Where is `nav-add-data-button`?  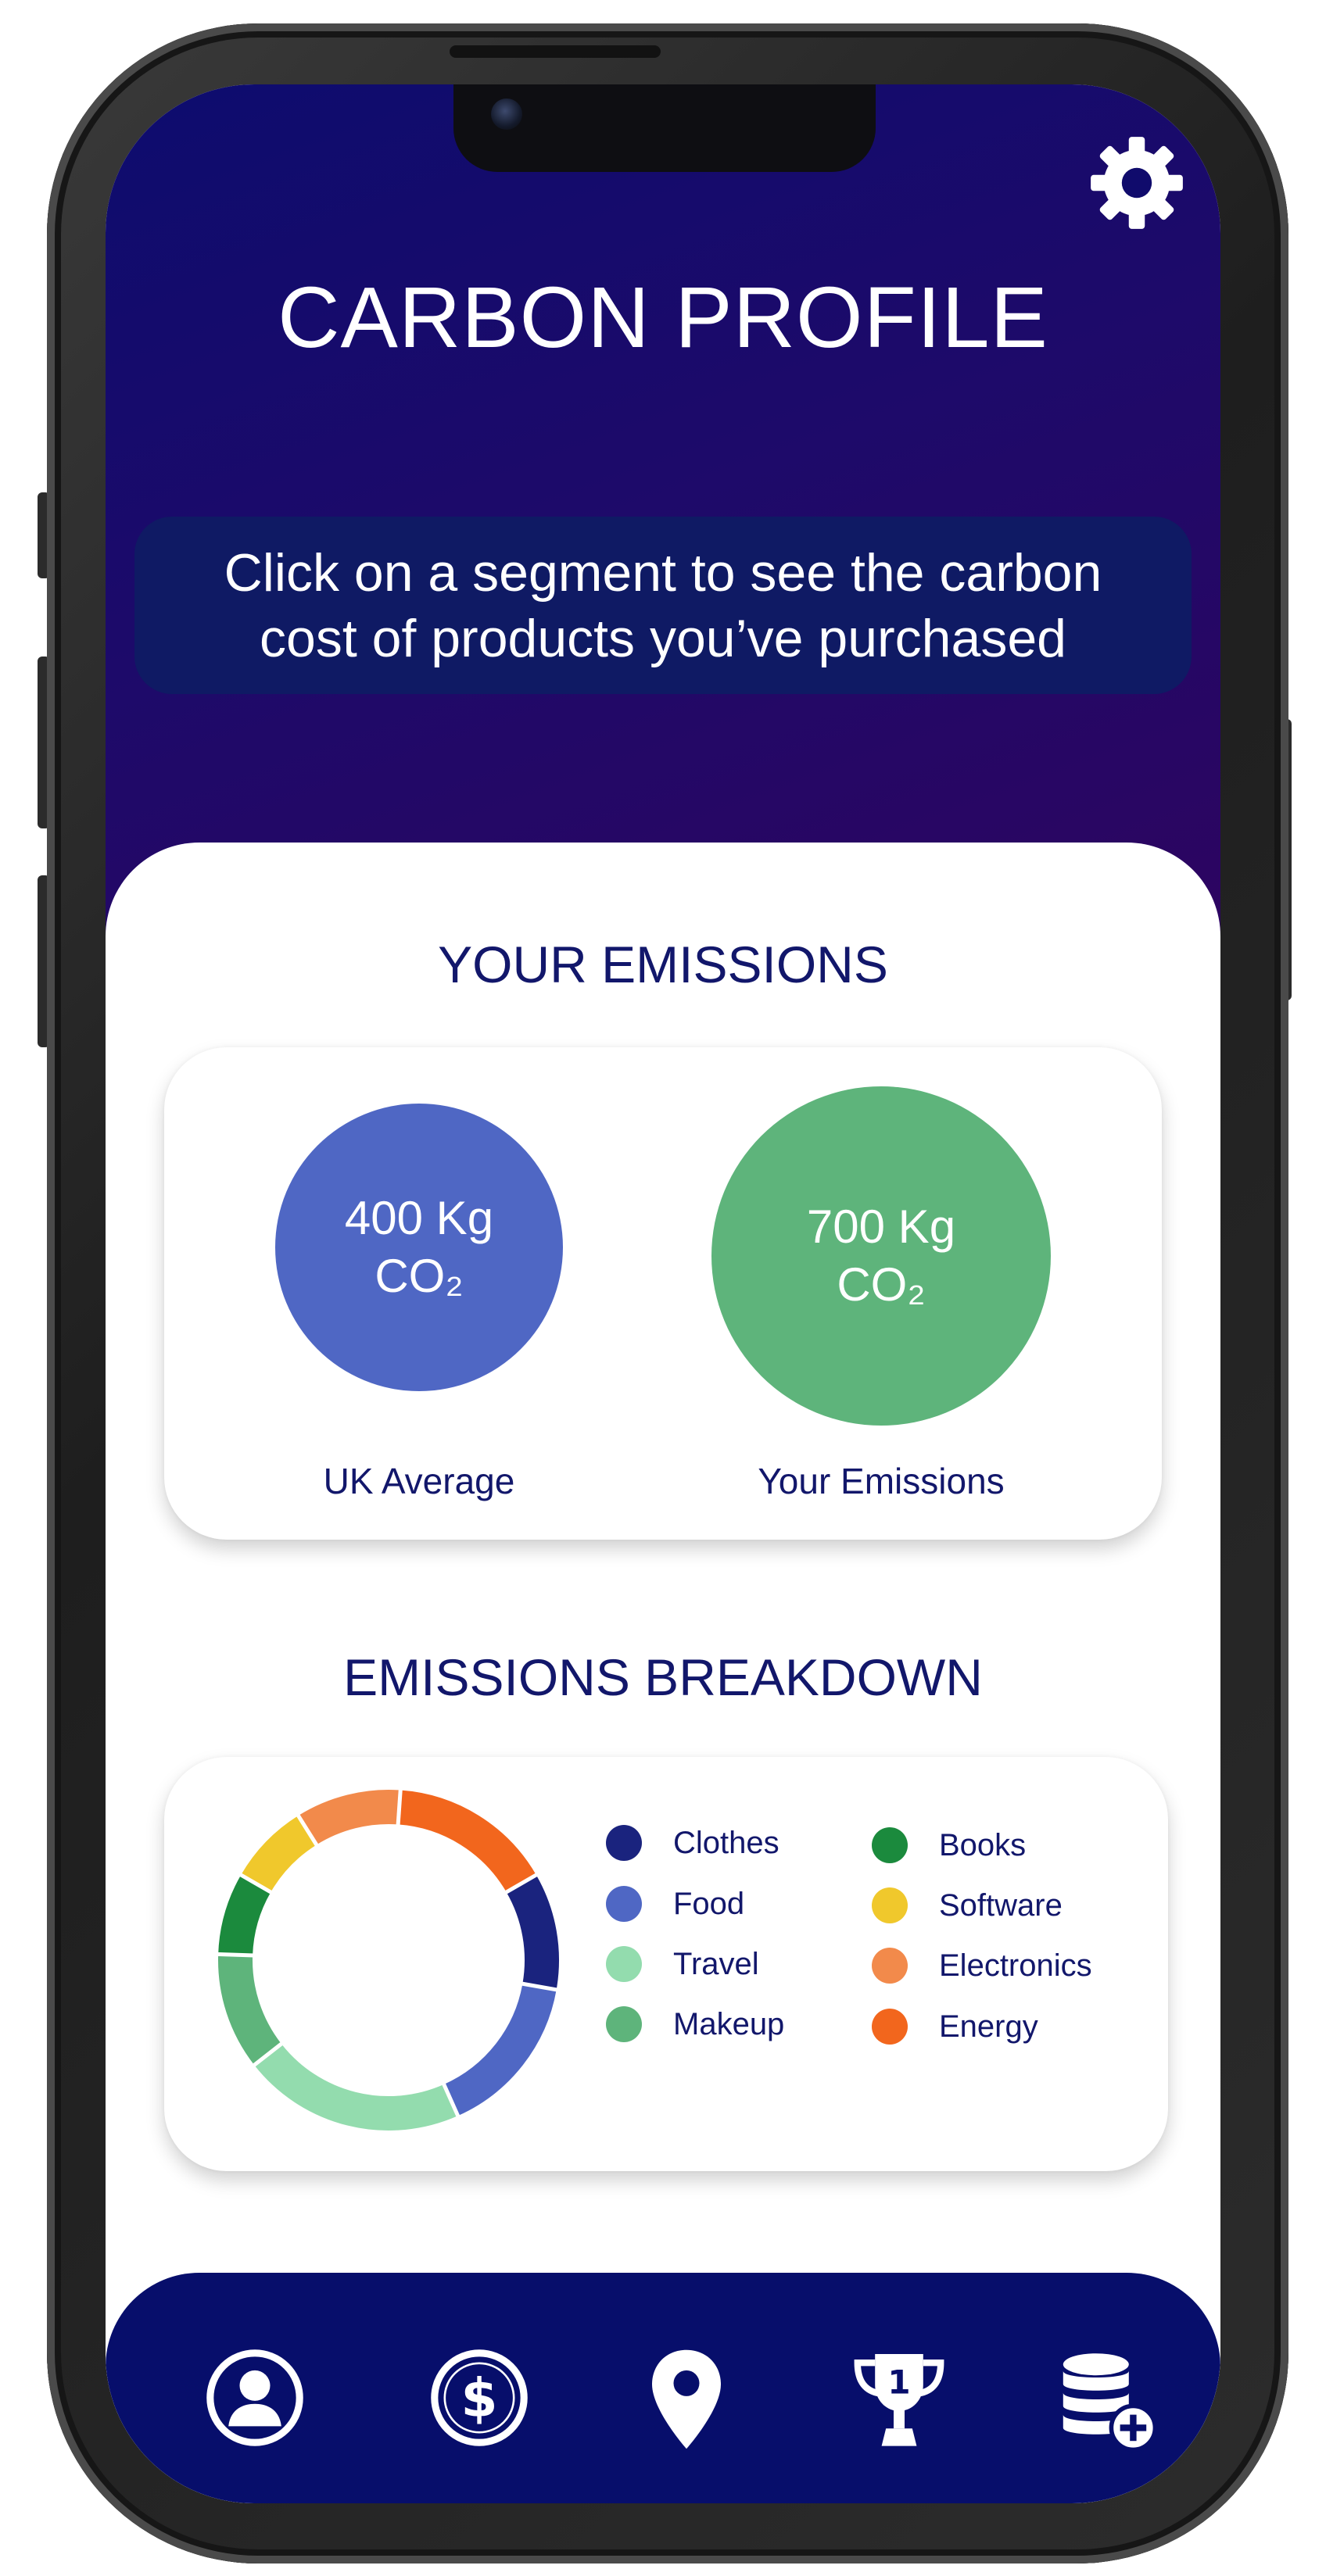 nav-add-data-button is located at coordinates (1104, 2401).